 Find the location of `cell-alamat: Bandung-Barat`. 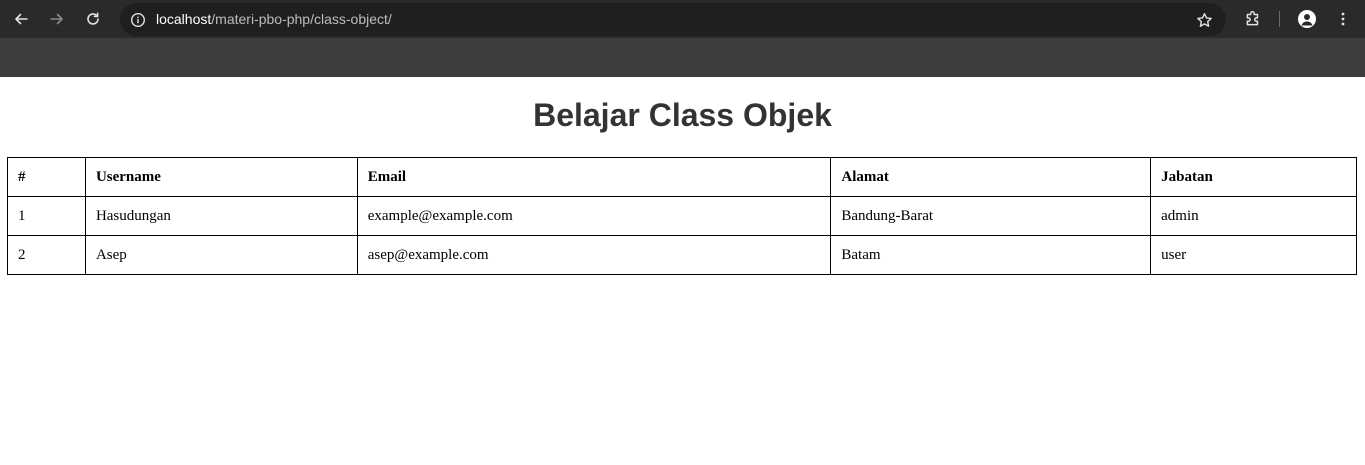

cell-alamat: Bandung-Barat is located at coordinates (991, 216).